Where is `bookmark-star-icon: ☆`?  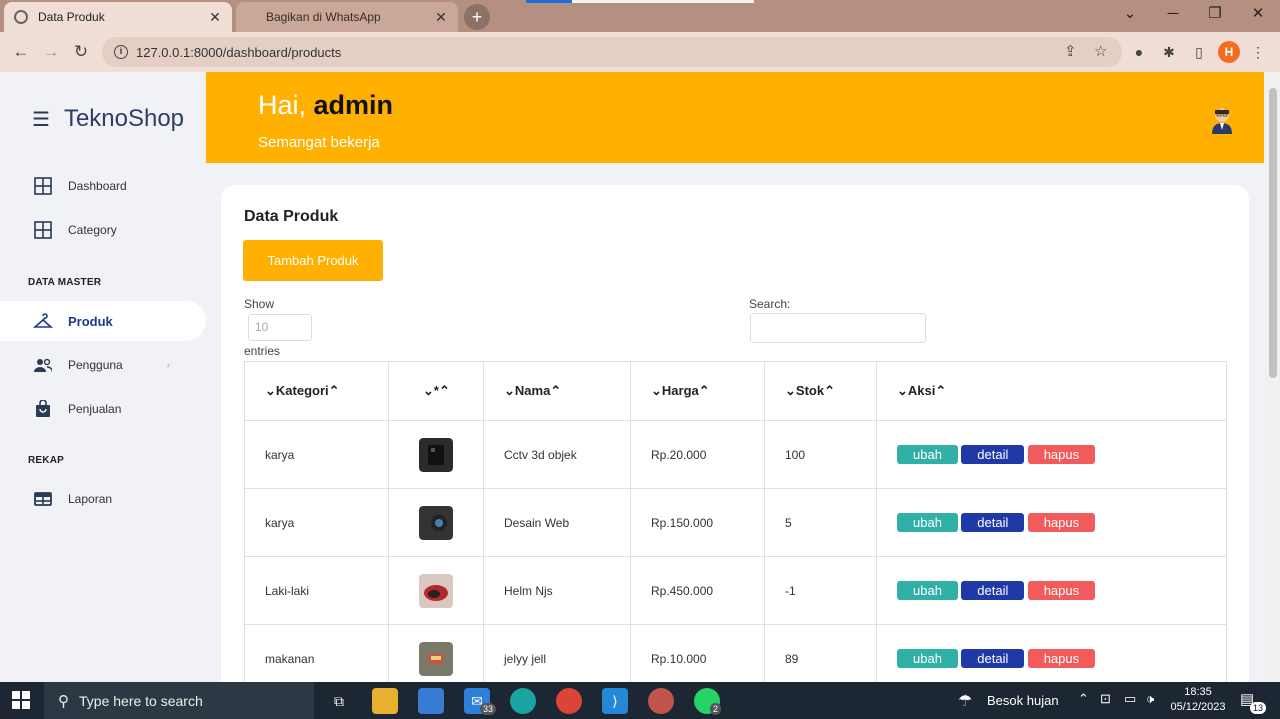 bookmark-star-icon: ☆ is located at coordinates (1100, 51).